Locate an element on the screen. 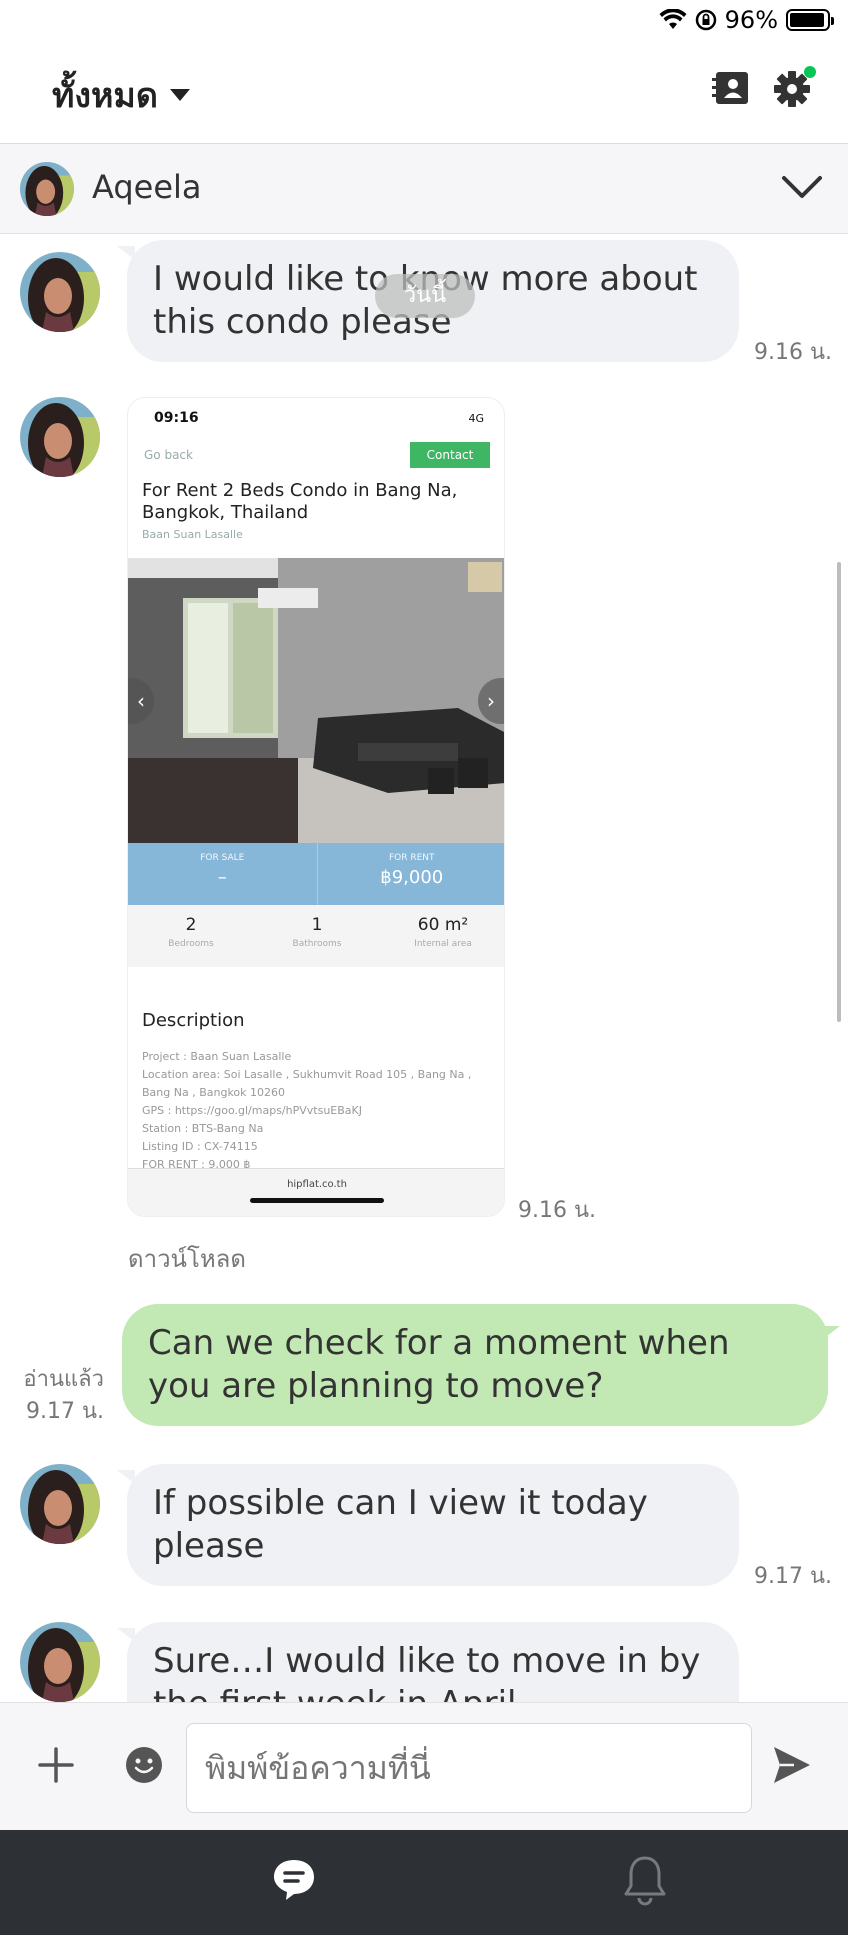 This screenshot has height=1935, width=848. status-icons: 96% is located at coordinates (746, 20).